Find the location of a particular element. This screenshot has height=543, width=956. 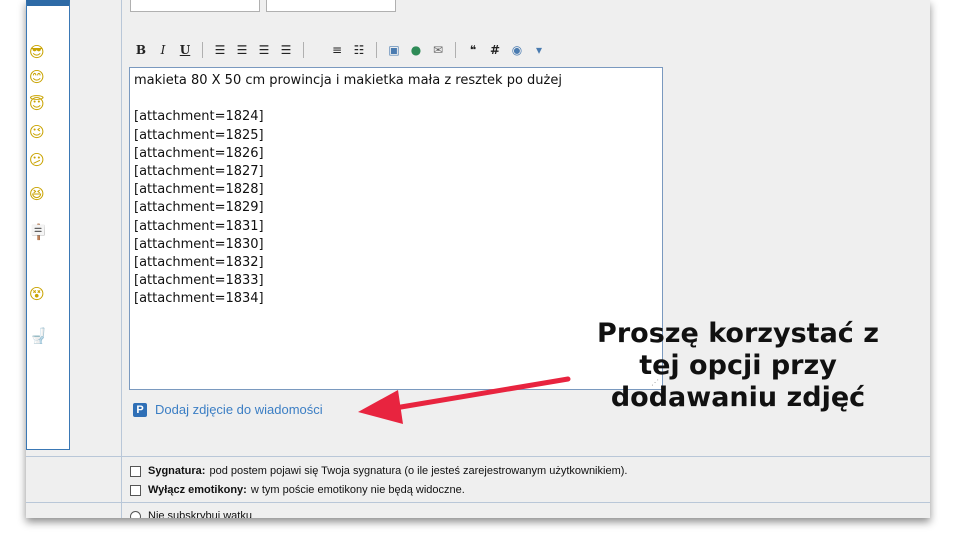

annotation-arrow is located at coordinates (464, 400).